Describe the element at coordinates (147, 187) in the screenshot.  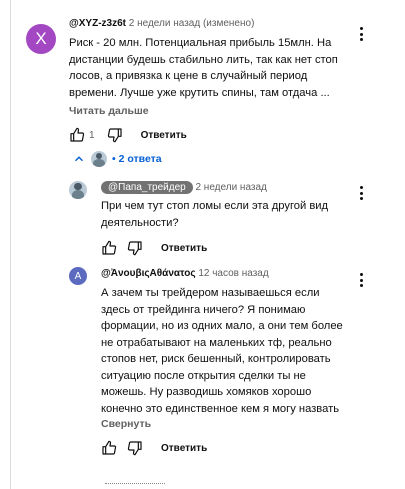
I see `author-name: @Папа_трейдер` at that location.